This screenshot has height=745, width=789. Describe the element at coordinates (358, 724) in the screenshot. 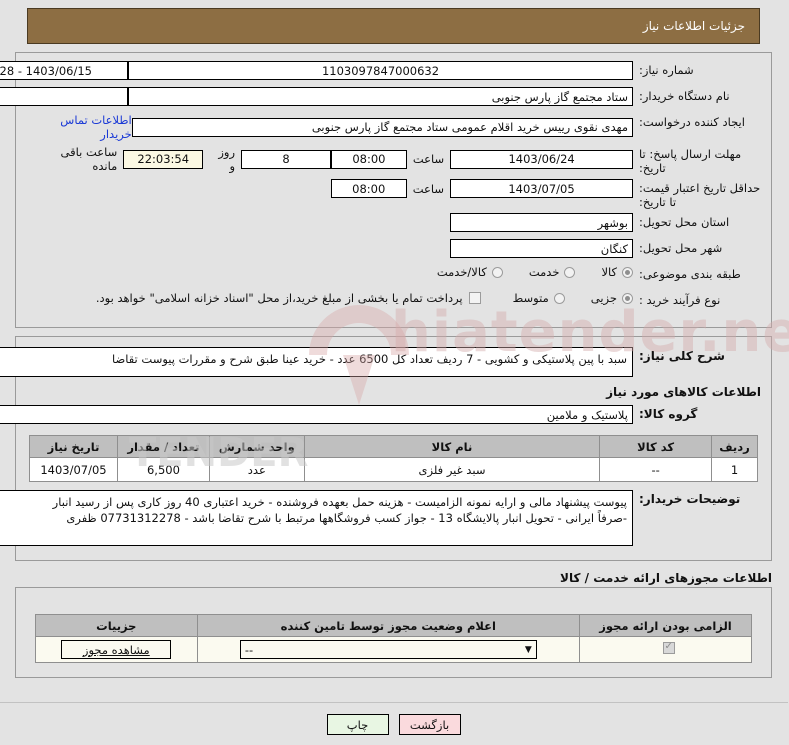

I see `print-button: چاپ` at that location.